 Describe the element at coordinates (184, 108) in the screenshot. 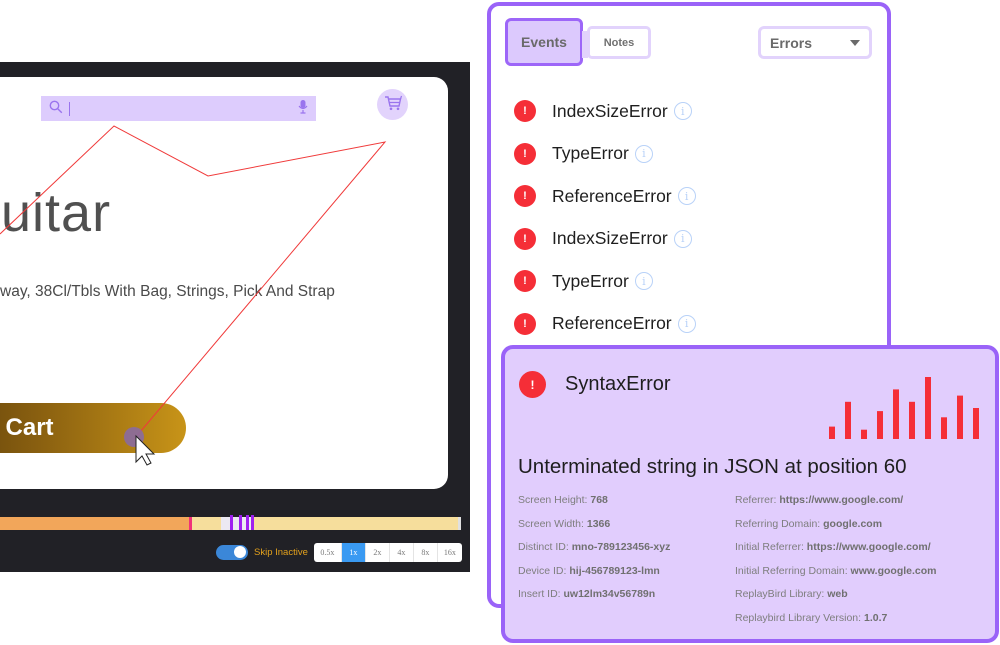

I see `search-input` at that location.